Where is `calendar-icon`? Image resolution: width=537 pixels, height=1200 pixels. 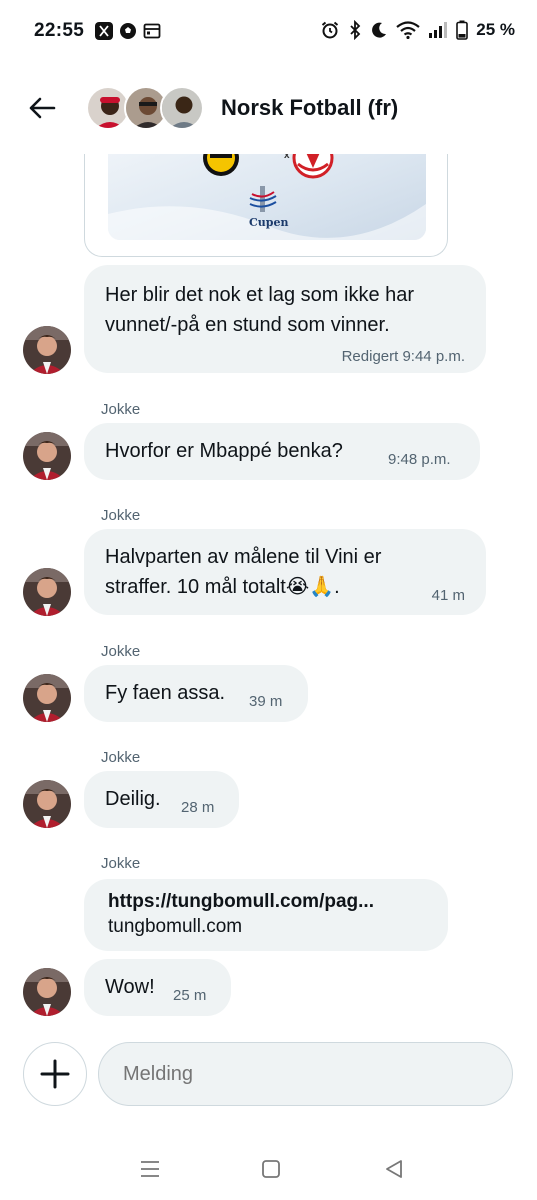 calendar-icon is located at coordinates (152, 31).